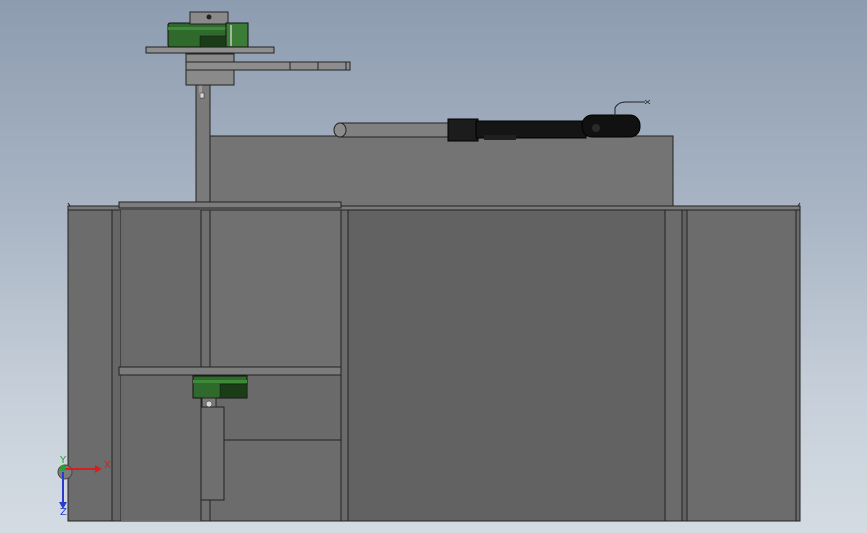 Image resolution: width=867 pixels, height=533 pixels. I want to click on vertical-shaft, so click(203, 143).